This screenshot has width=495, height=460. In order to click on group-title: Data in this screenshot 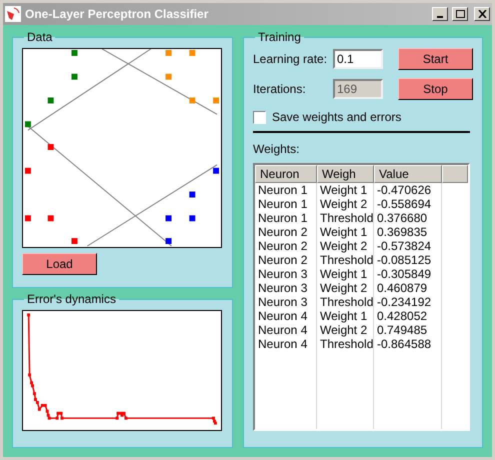, I will do `click(40, 37)`.